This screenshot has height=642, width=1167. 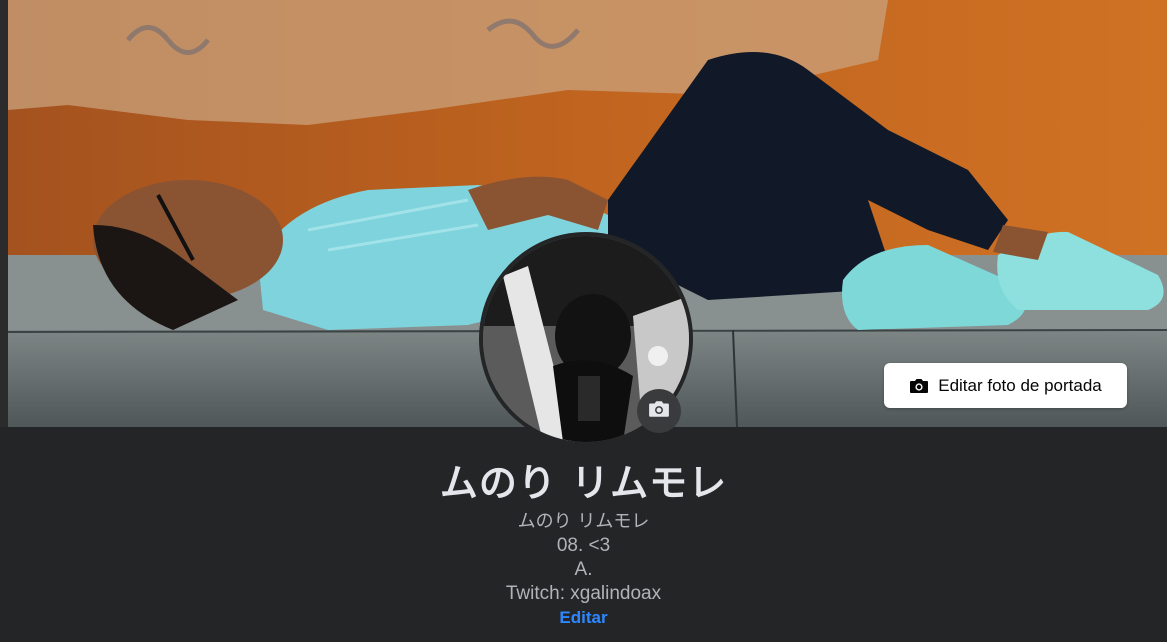 I want to click on update-avatar-button, so click(x=659, y=411).